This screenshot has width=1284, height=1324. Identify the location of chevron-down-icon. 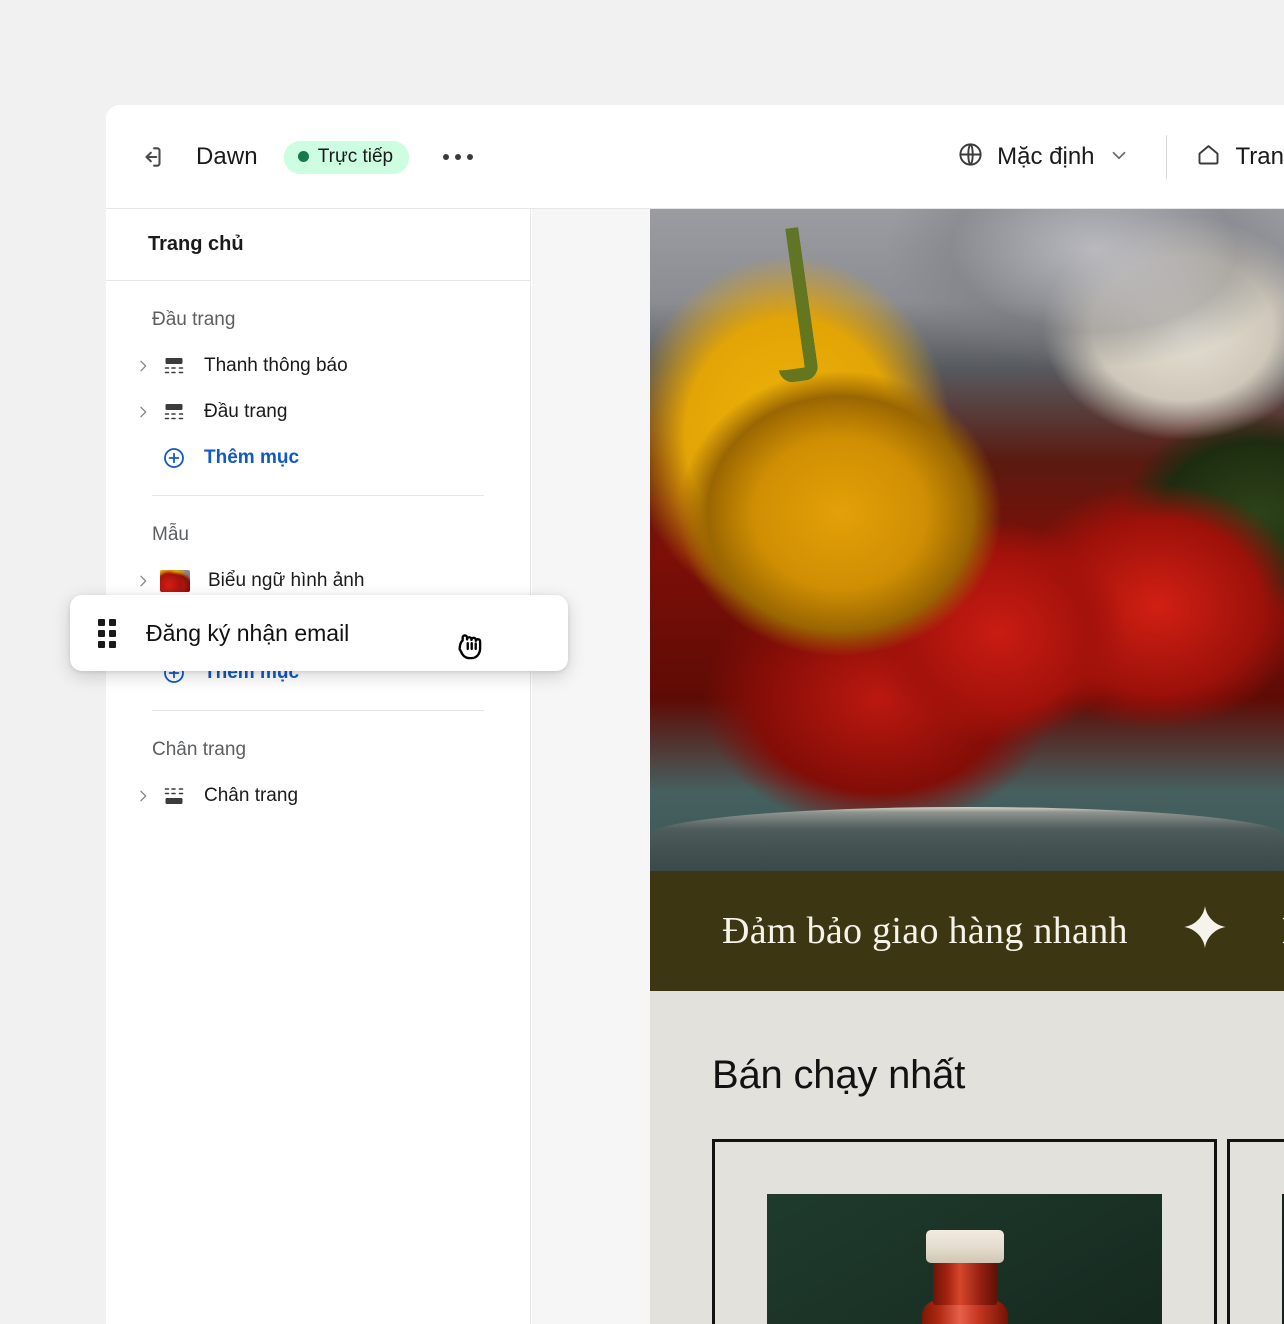
(1119, 157).